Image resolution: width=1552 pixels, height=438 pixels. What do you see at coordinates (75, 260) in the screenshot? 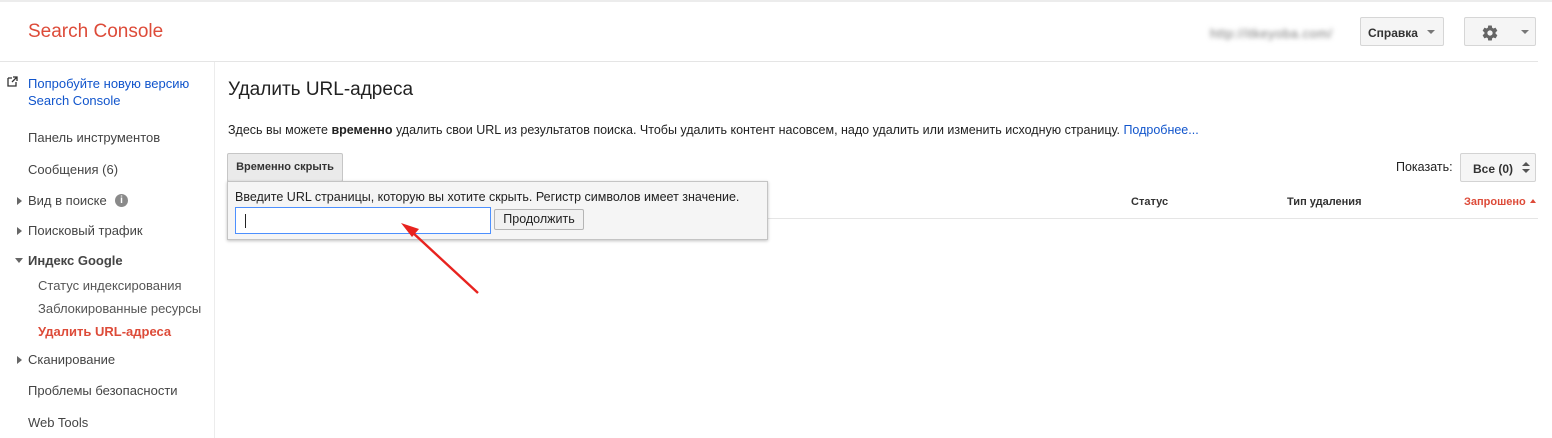
I see `sidebar-item-google-index: Индекс Google` at bounding box center [75, 260].